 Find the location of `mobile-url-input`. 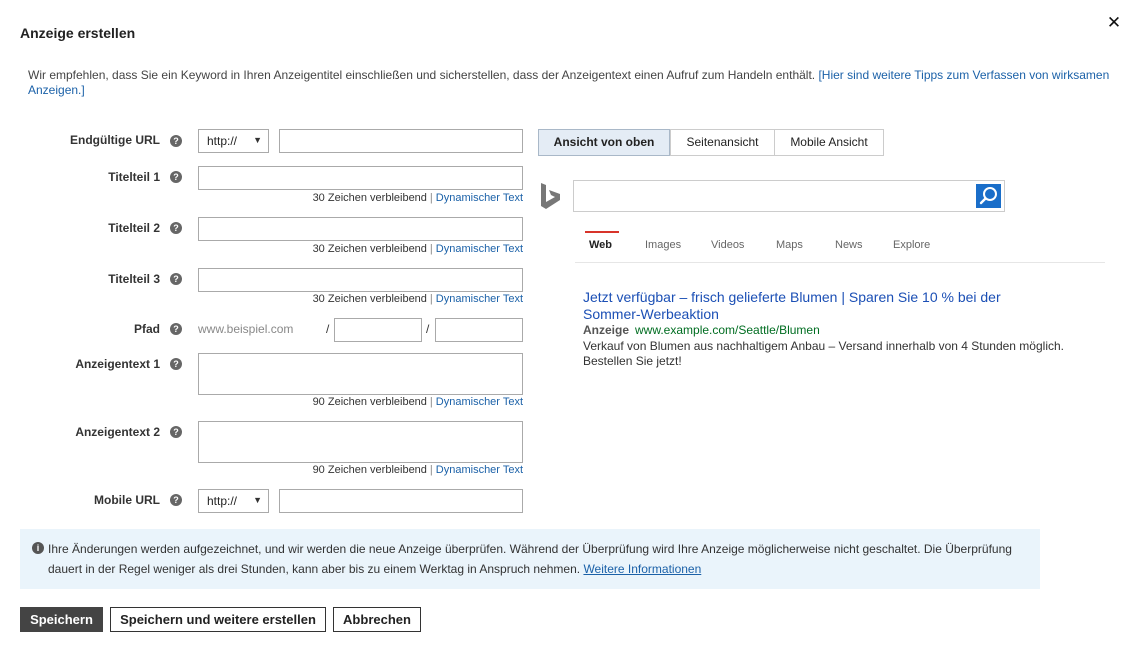

mobile-url-input is located at coordinates (401, 501).